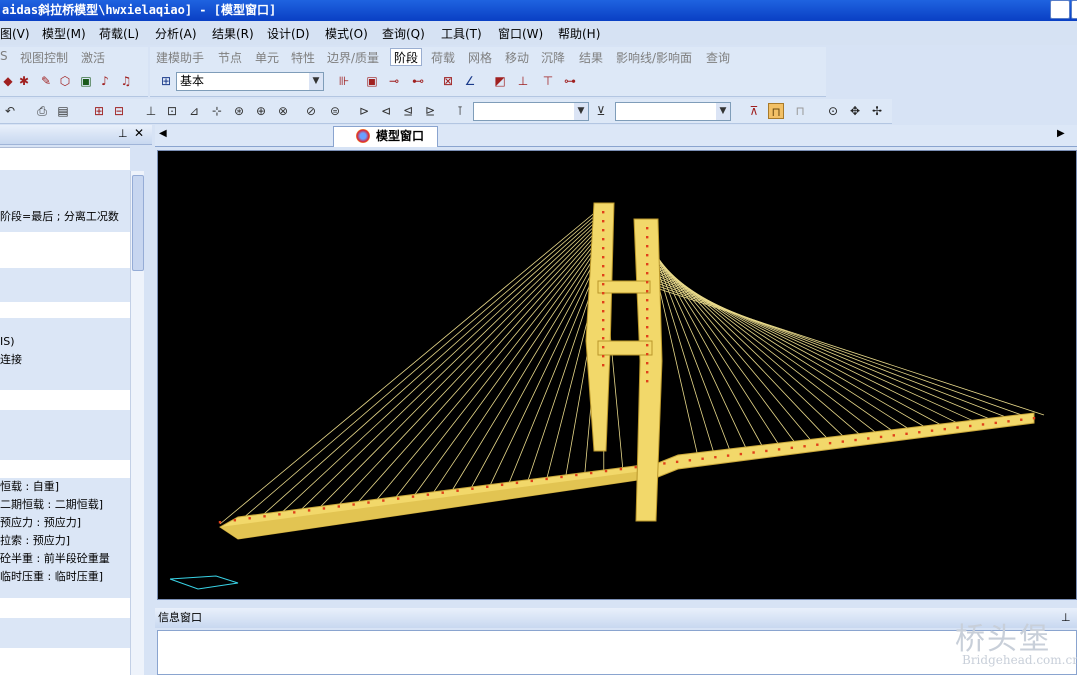 Image resolution: width=1077 pixels, height=675 pixels. Describe the element at coordinates (137, 423) in the screenshot. I see `tree-scrollbar` at that location.